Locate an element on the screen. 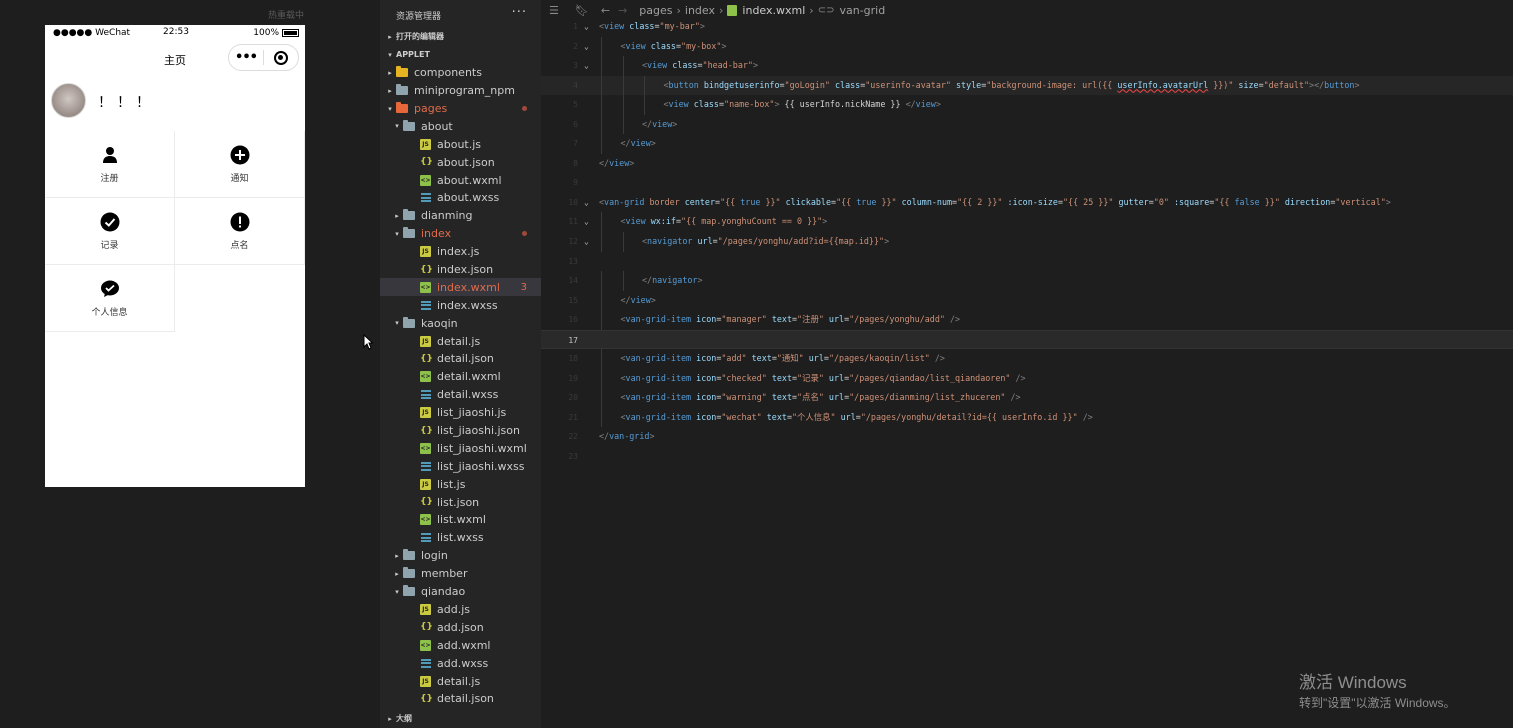 This screenshot has width=1513, height=728. tree-file: <> about.wxml is located at coordinates (460, 180).